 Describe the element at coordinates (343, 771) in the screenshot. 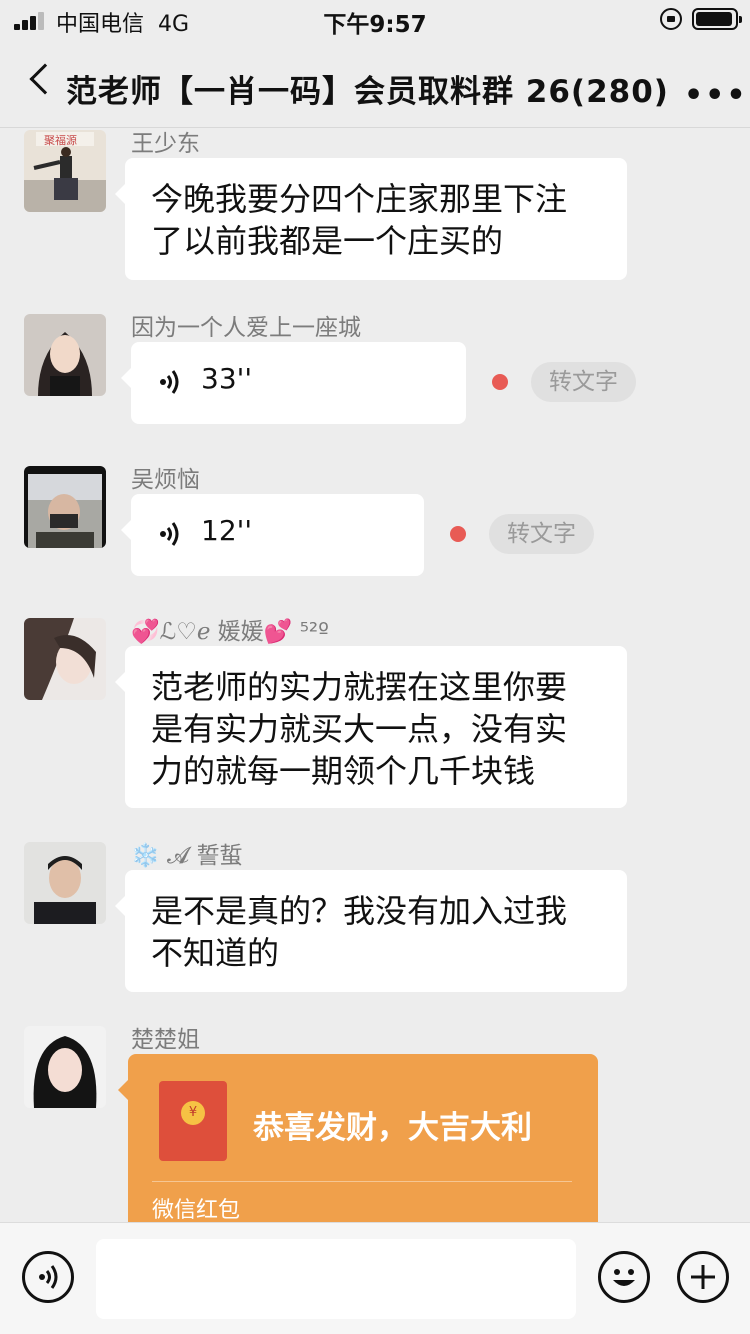

I see `message-line: 力的就每一期领个几千块钱` at that location.